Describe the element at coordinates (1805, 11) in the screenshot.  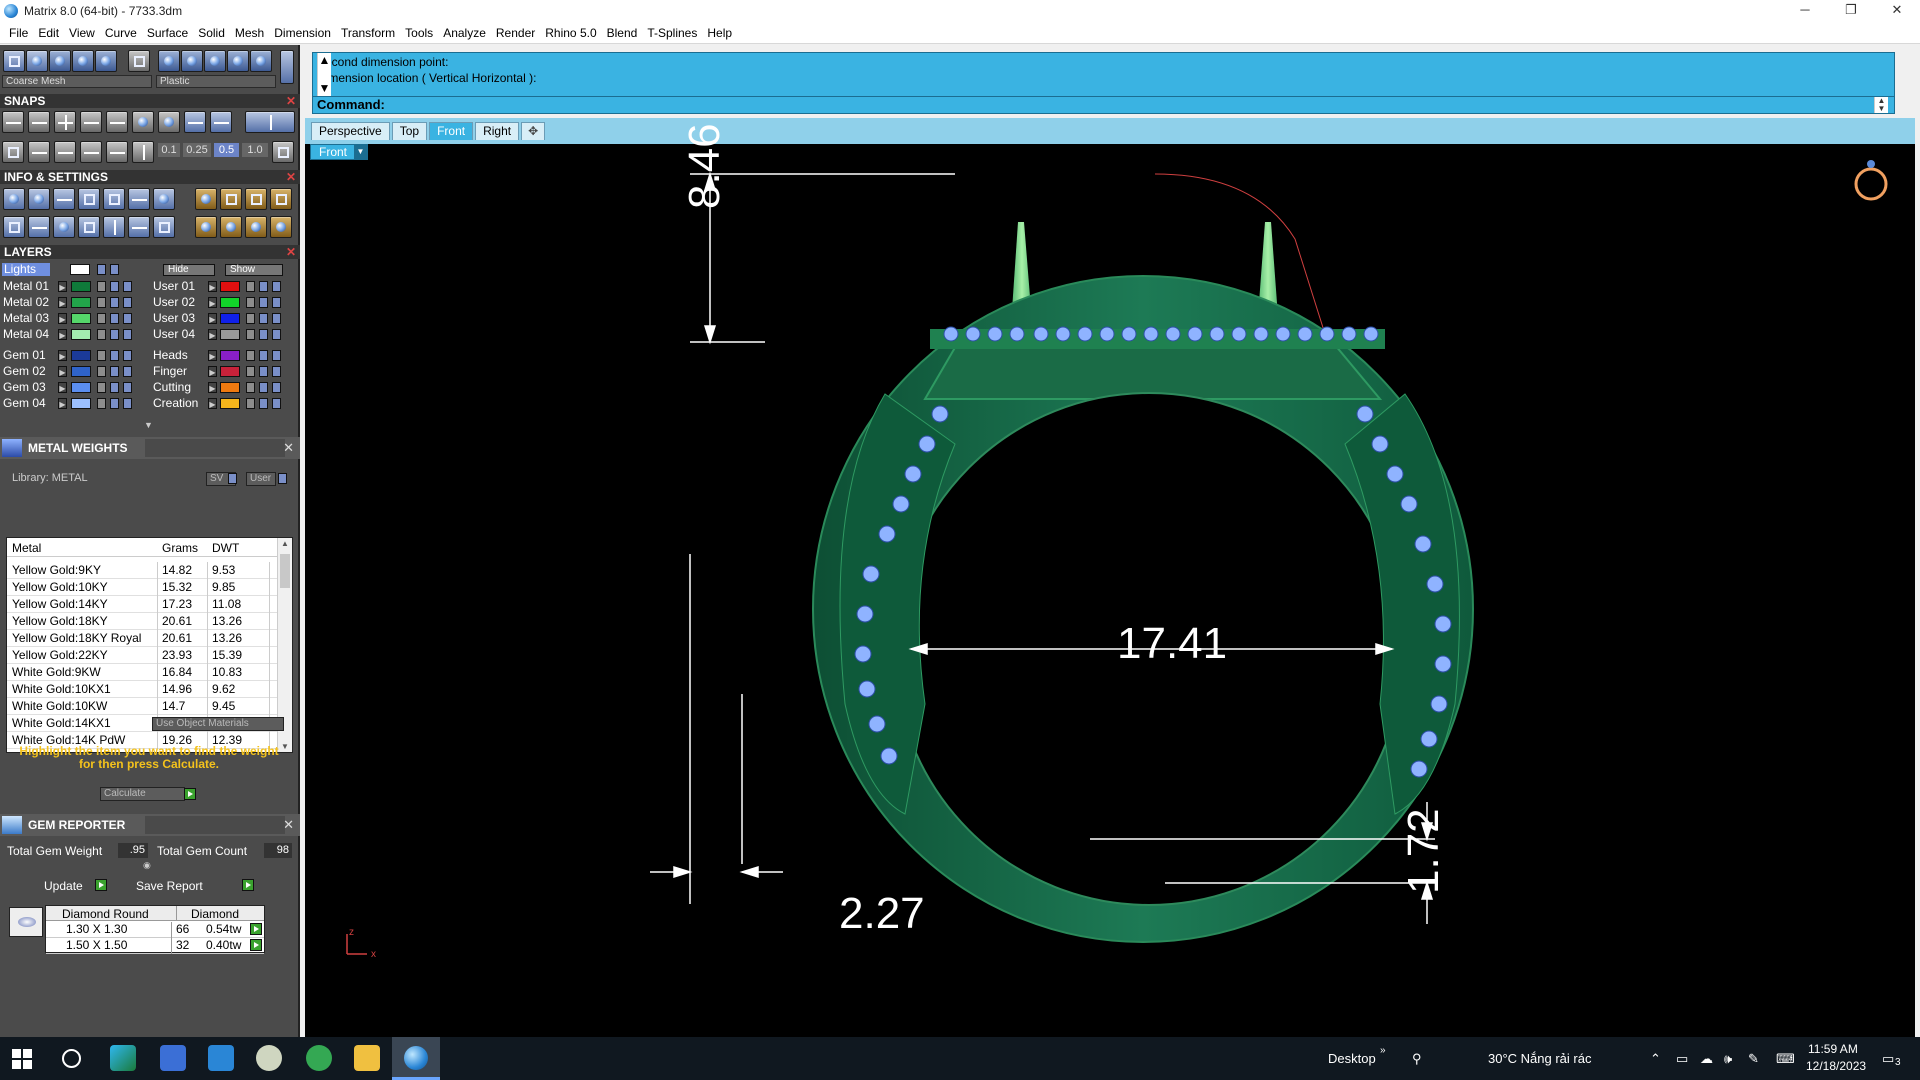
I see `minimize-button: ─` at that location.